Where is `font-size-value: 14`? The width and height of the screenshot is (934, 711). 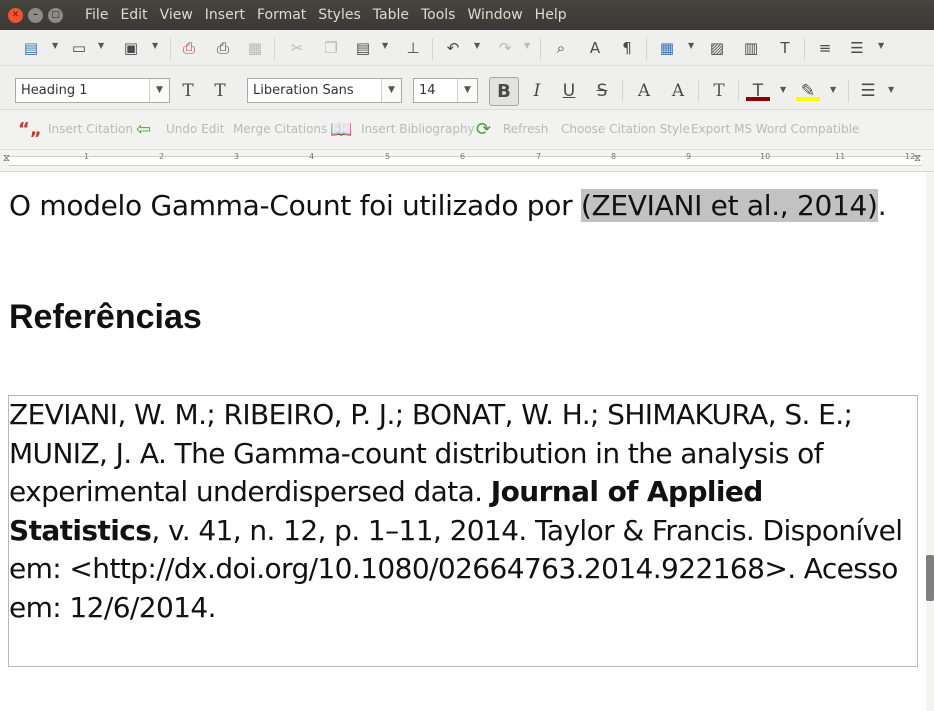
font-size-value: 14 is located at coordinates (427, 90).